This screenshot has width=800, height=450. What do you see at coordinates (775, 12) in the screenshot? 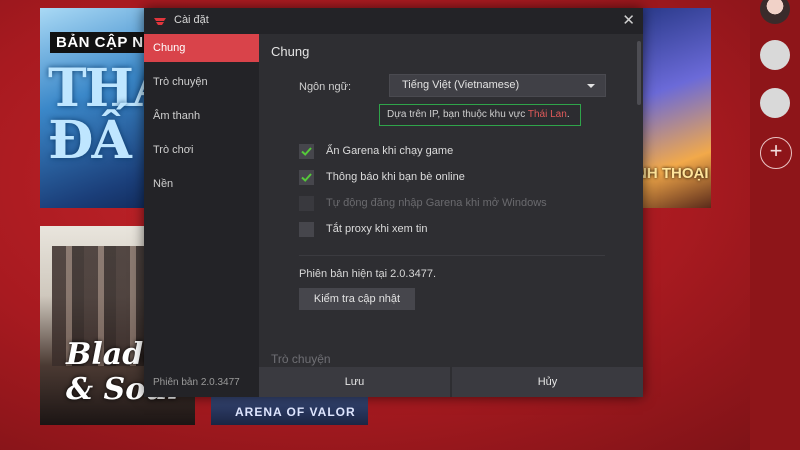
I see `avatar` at bounding box center [775, 12].